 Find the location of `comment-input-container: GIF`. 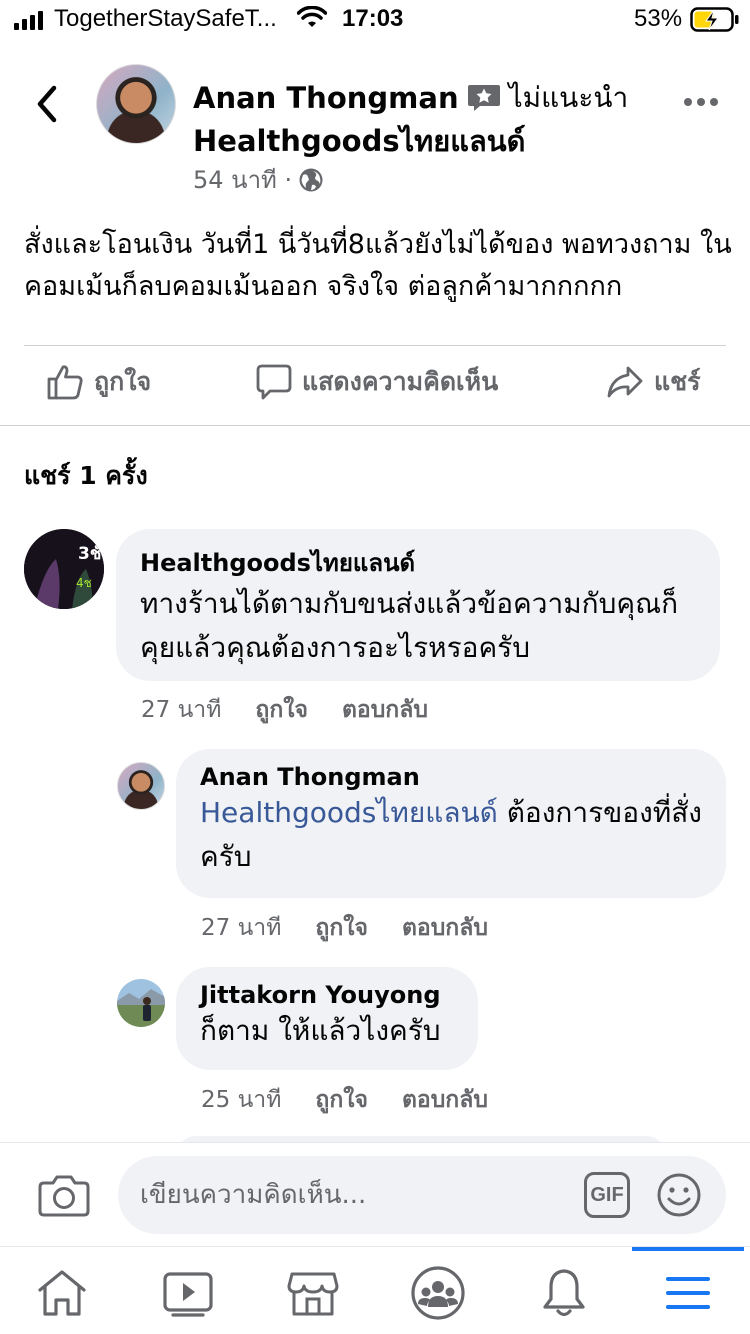

comment-input-container: GIF is located at coordinates (422, 1195).